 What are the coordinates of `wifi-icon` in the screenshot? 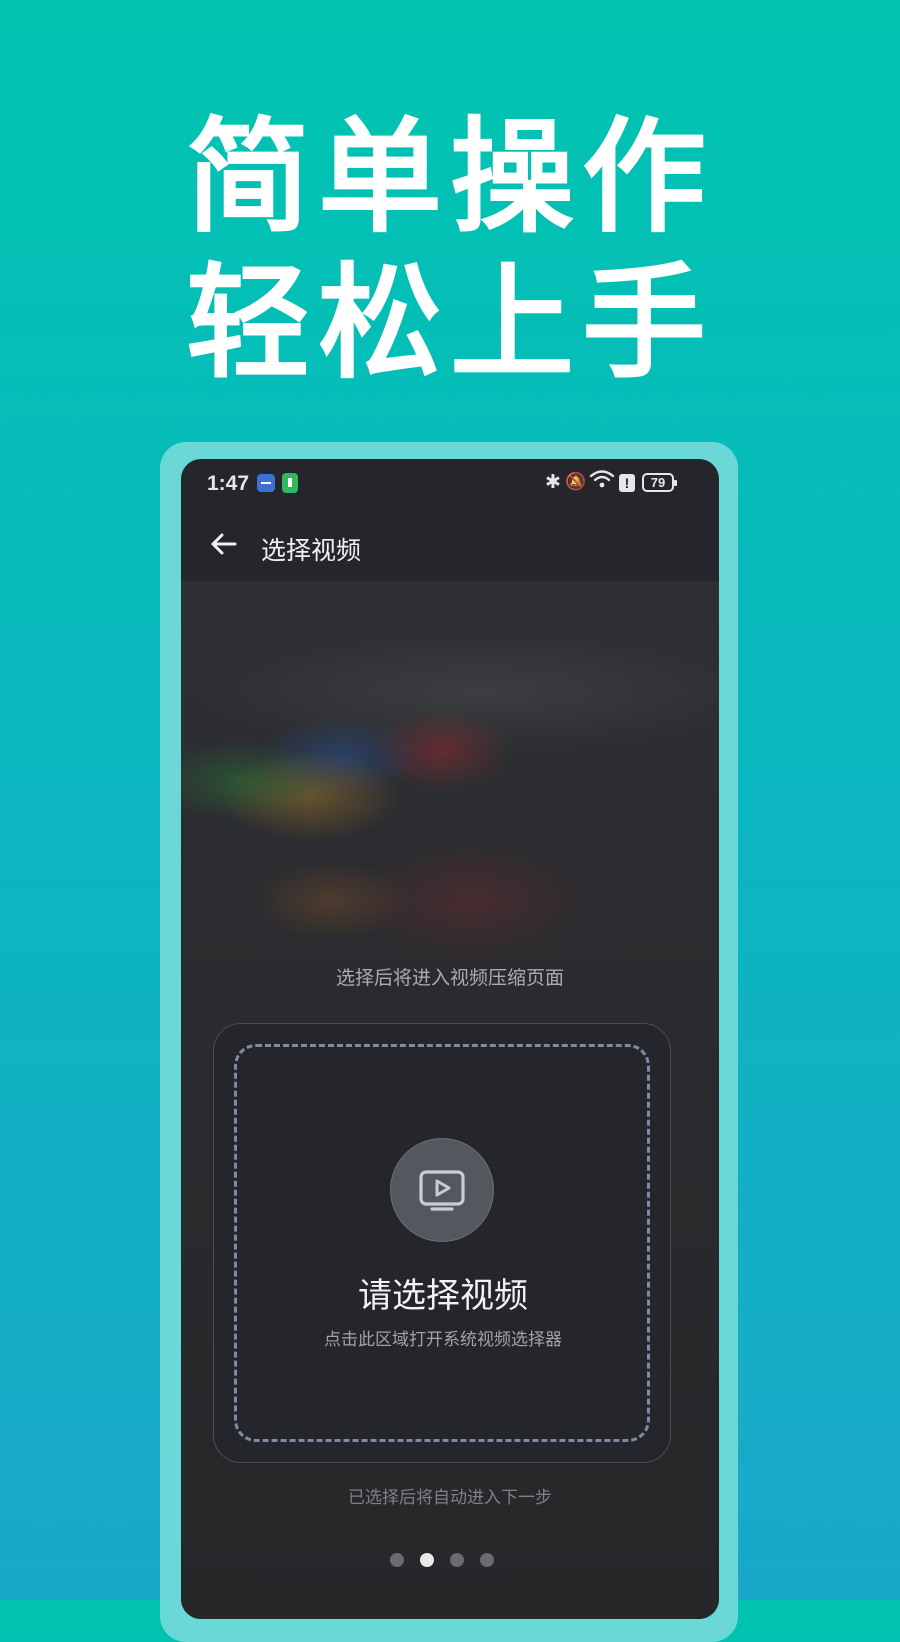 It's located at (602, 479).